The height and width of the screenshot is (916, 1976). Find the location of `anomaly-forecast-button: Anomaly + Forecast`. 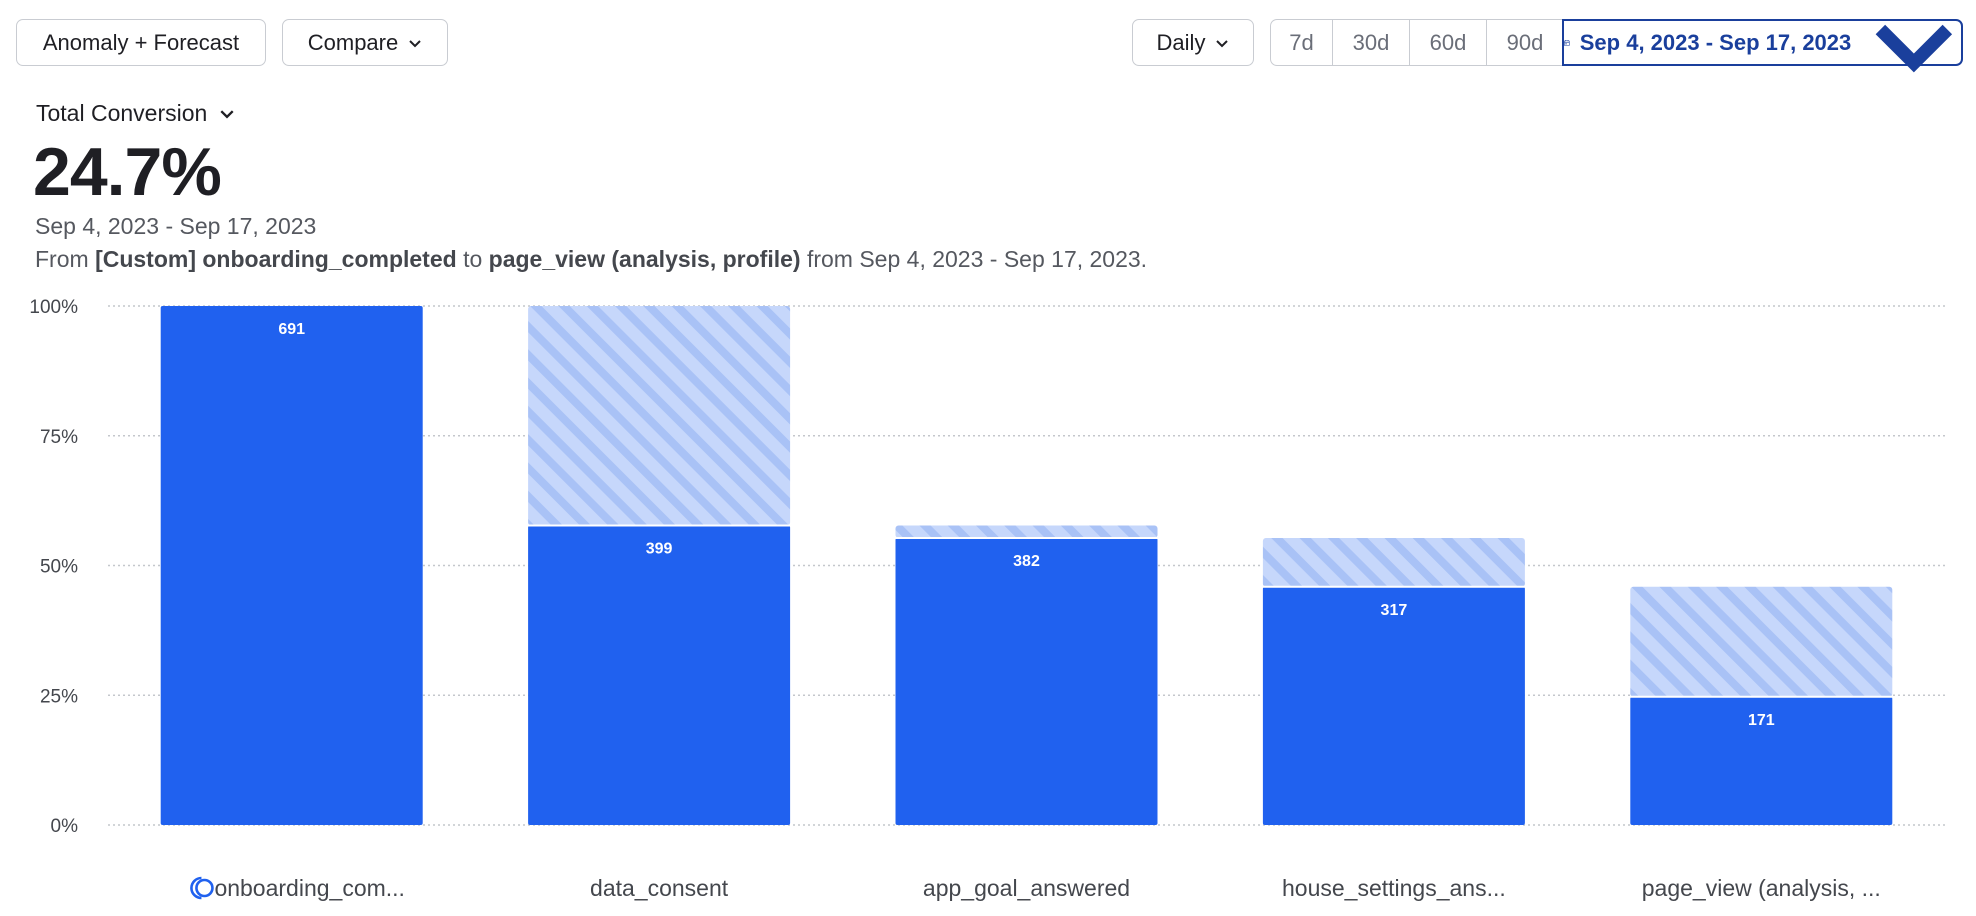

anomaly-forecast-button: Anomaly + Forecast is located at coordinates (141, 42).